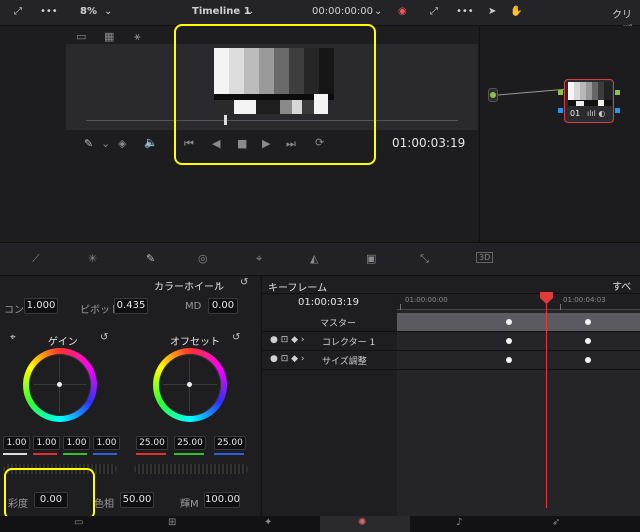 The image size is (640, 532). Describe the element at coordinates (92, 258) in the screenshot. I see `qualifier-icon: ✳` at that location.